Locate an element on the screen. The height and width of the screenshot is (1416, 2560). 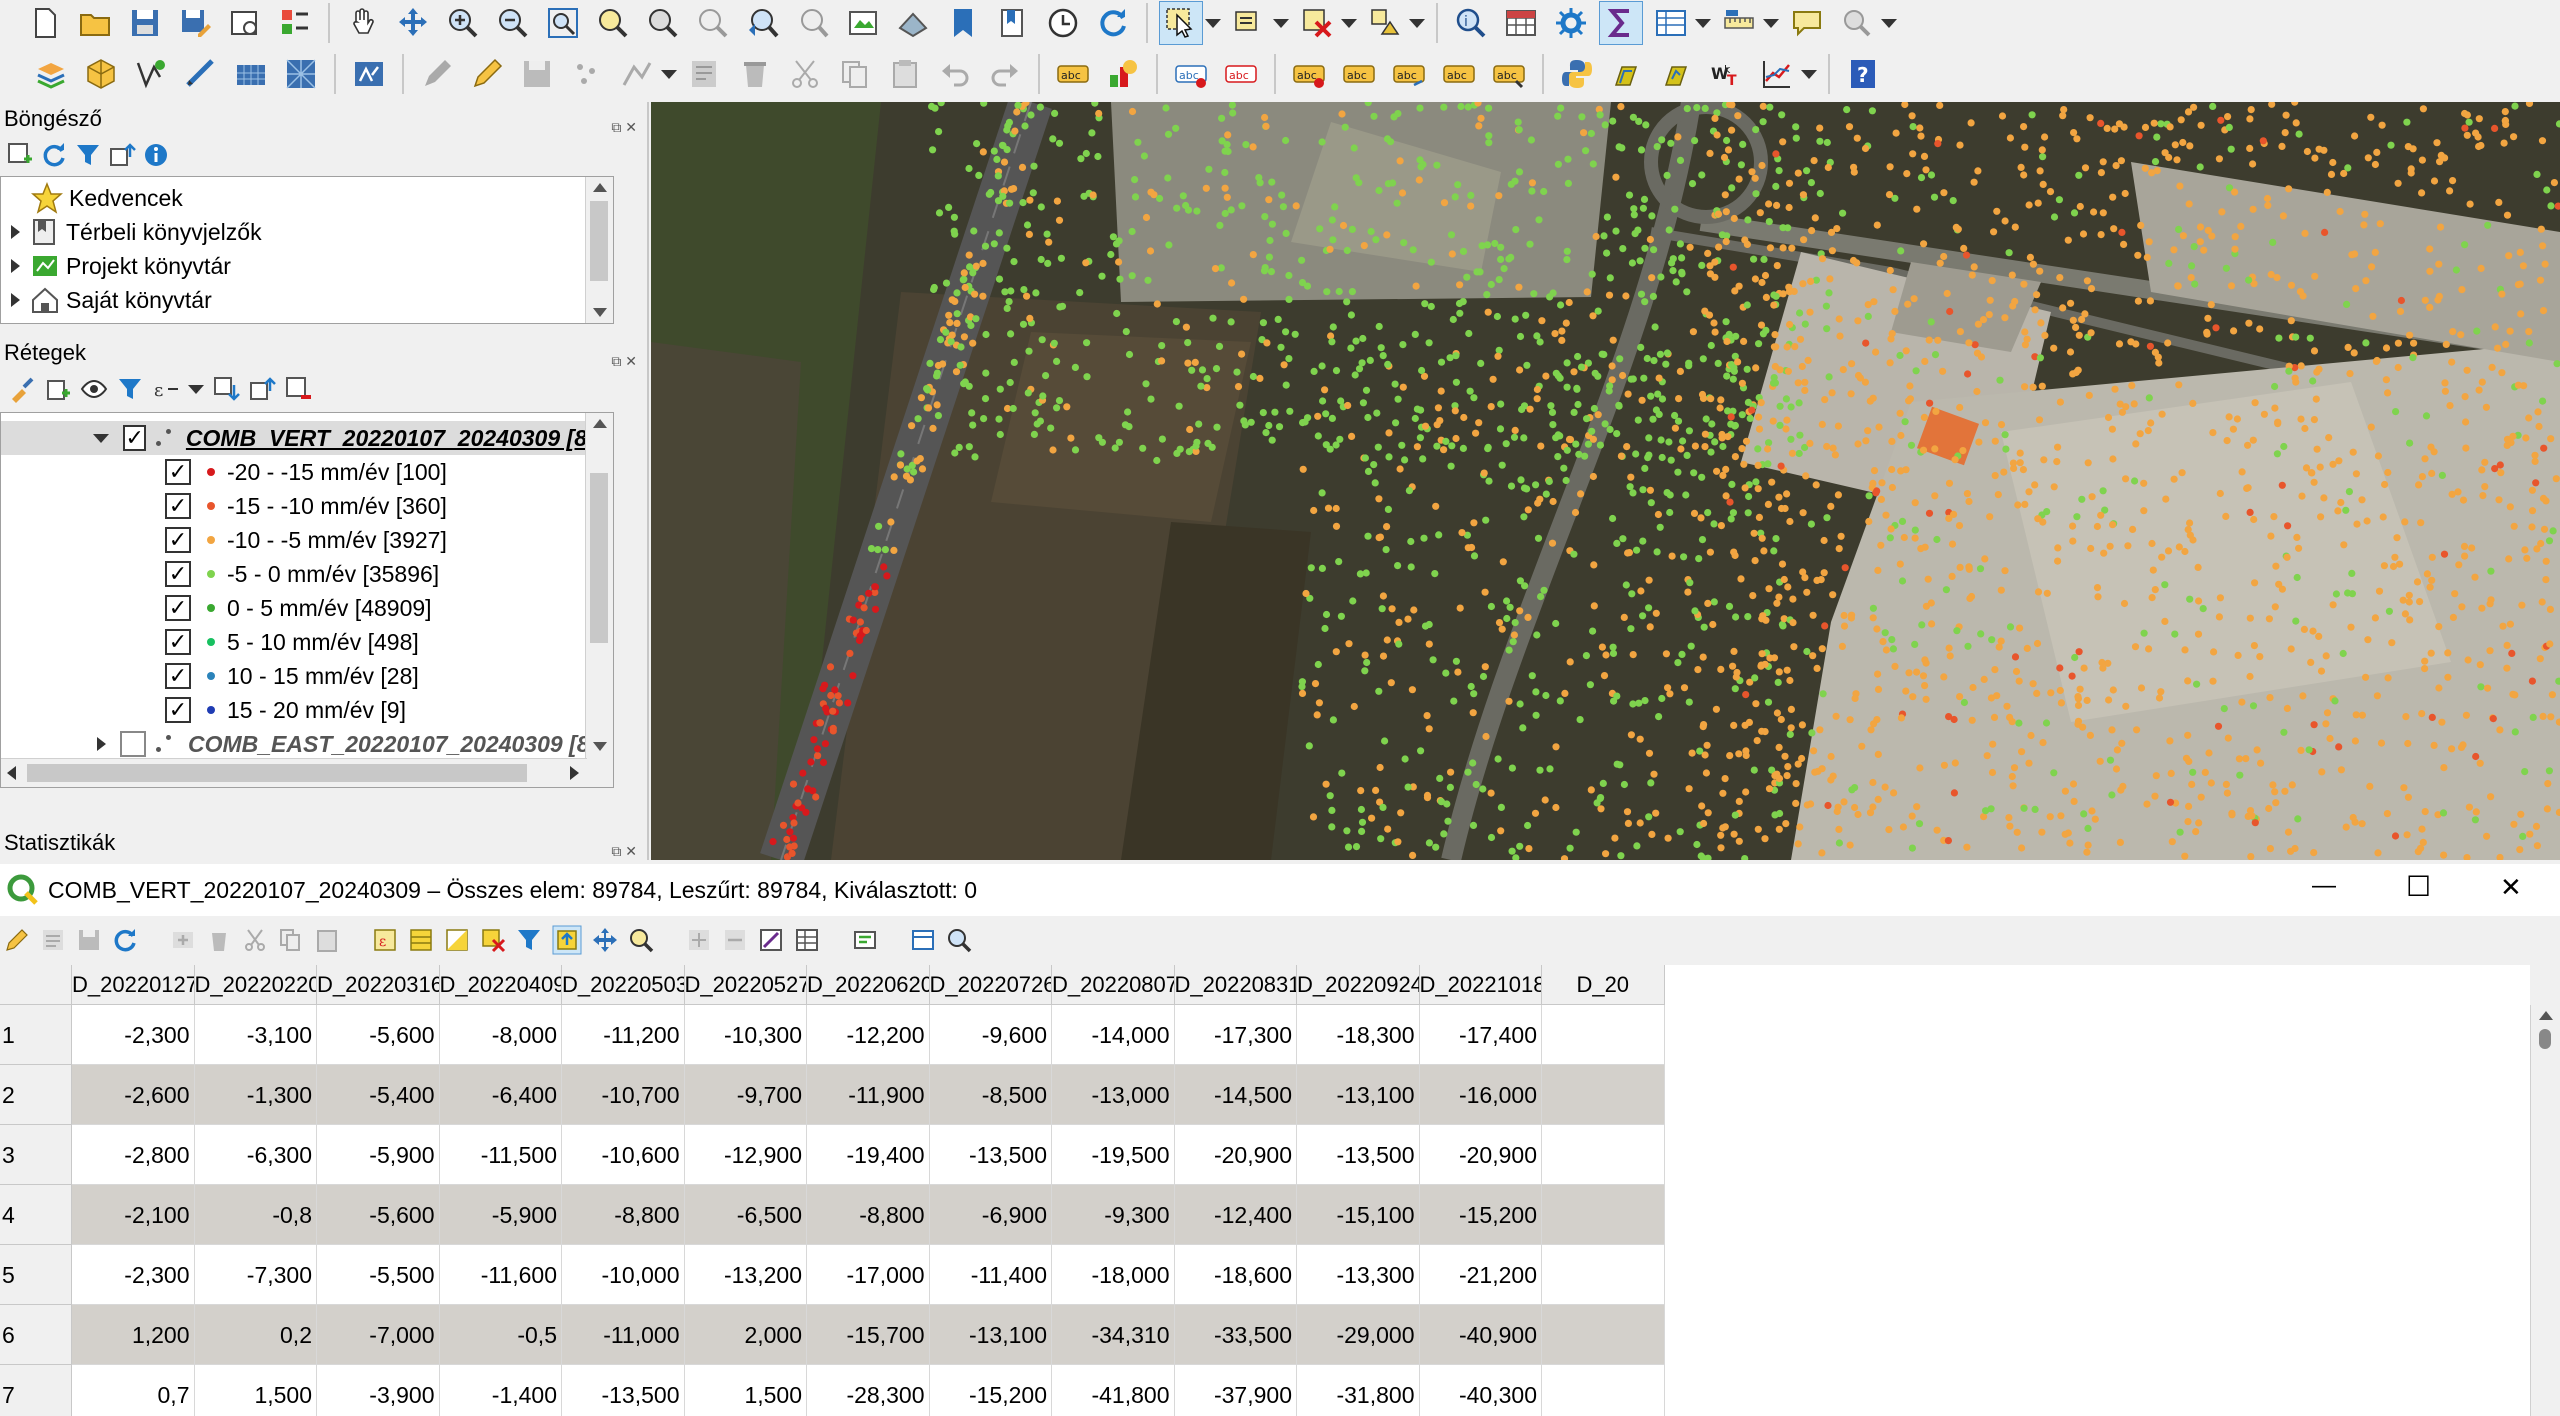
cut-icon is located at coordinates (255, 940).